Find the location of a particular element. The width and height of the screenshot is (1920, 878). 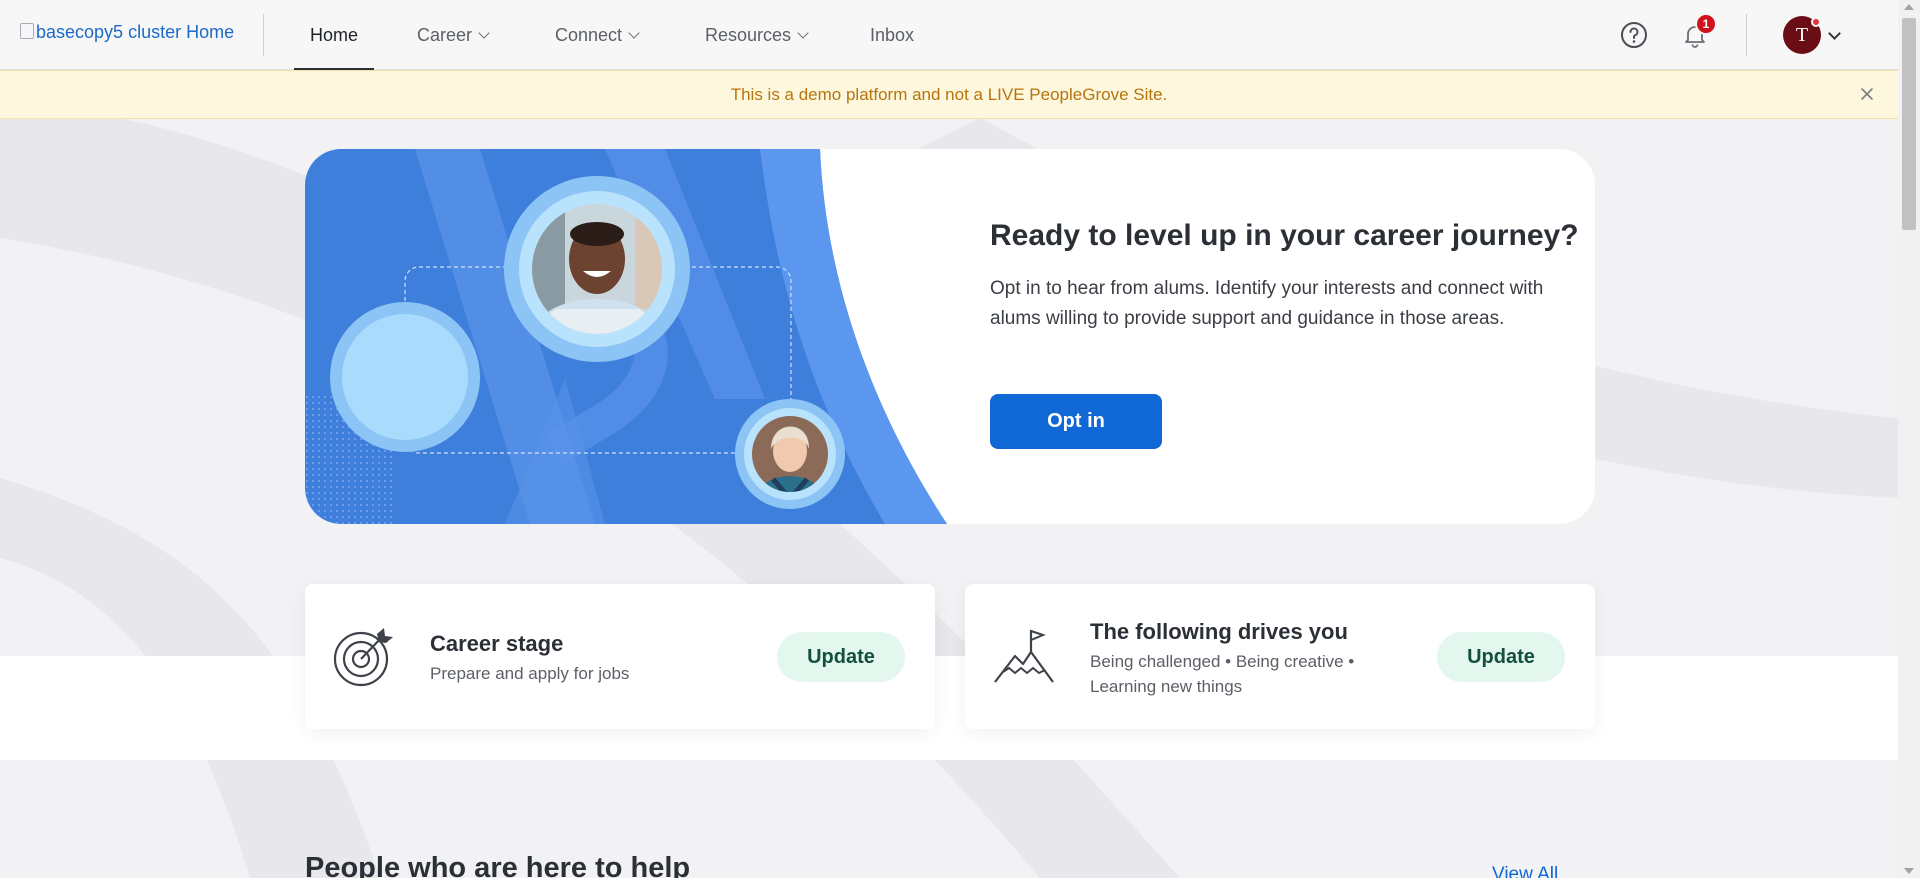

scroll-down-arrow-icon is located at coordinates (1909, 871).